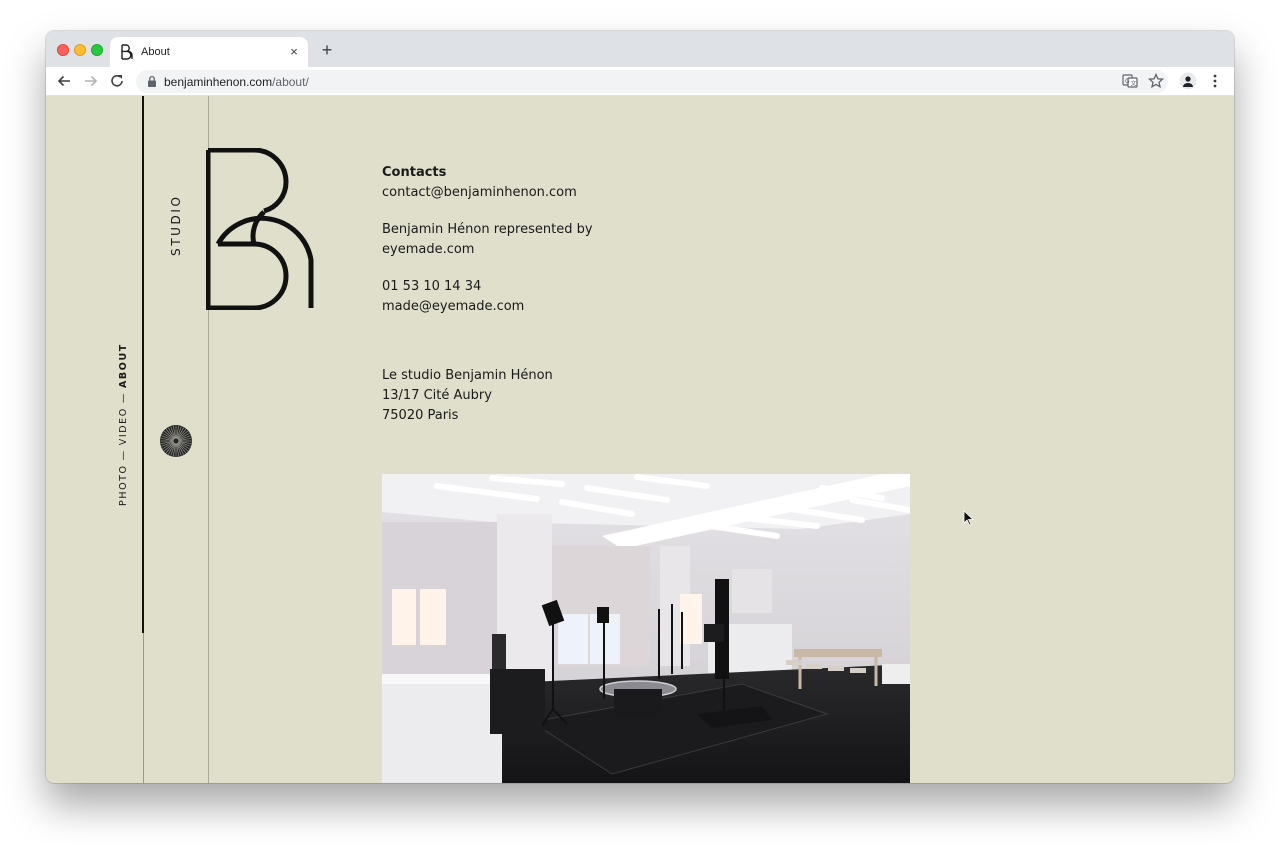  I want to click on browser-toolbar: benjaminhenon.com/about/ G 文, so click(640, 81).